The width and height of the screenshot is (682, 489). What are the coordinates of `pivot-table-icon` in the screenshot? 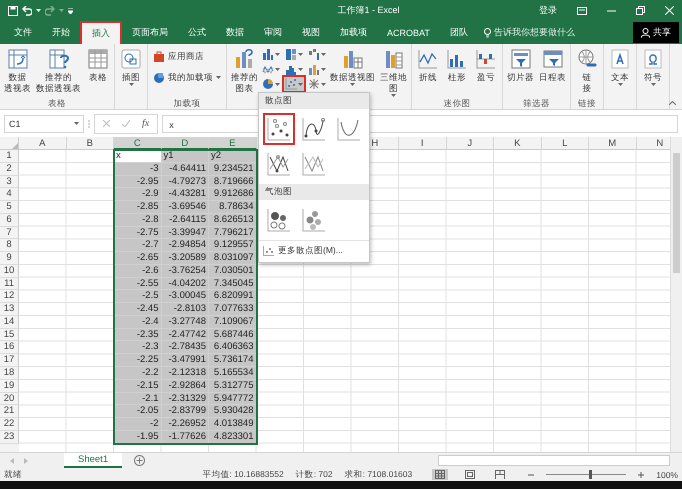 It's located at (18, 59).